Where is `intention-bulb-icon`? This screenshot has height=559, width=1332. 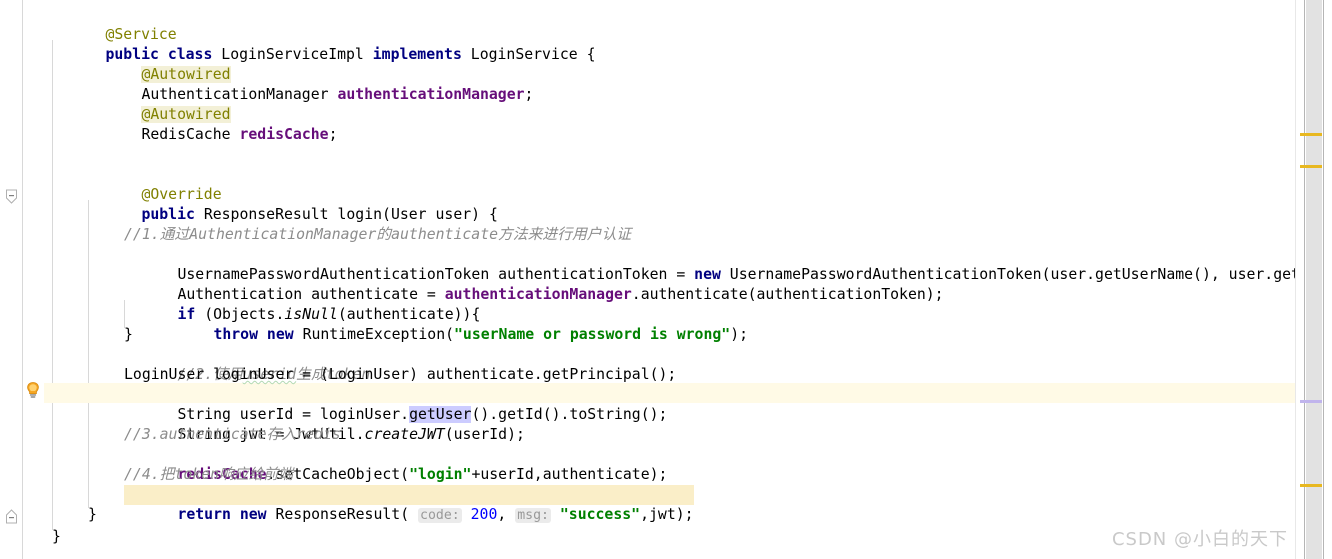 intention-bulb-icon is located at coordinates (33, 390).